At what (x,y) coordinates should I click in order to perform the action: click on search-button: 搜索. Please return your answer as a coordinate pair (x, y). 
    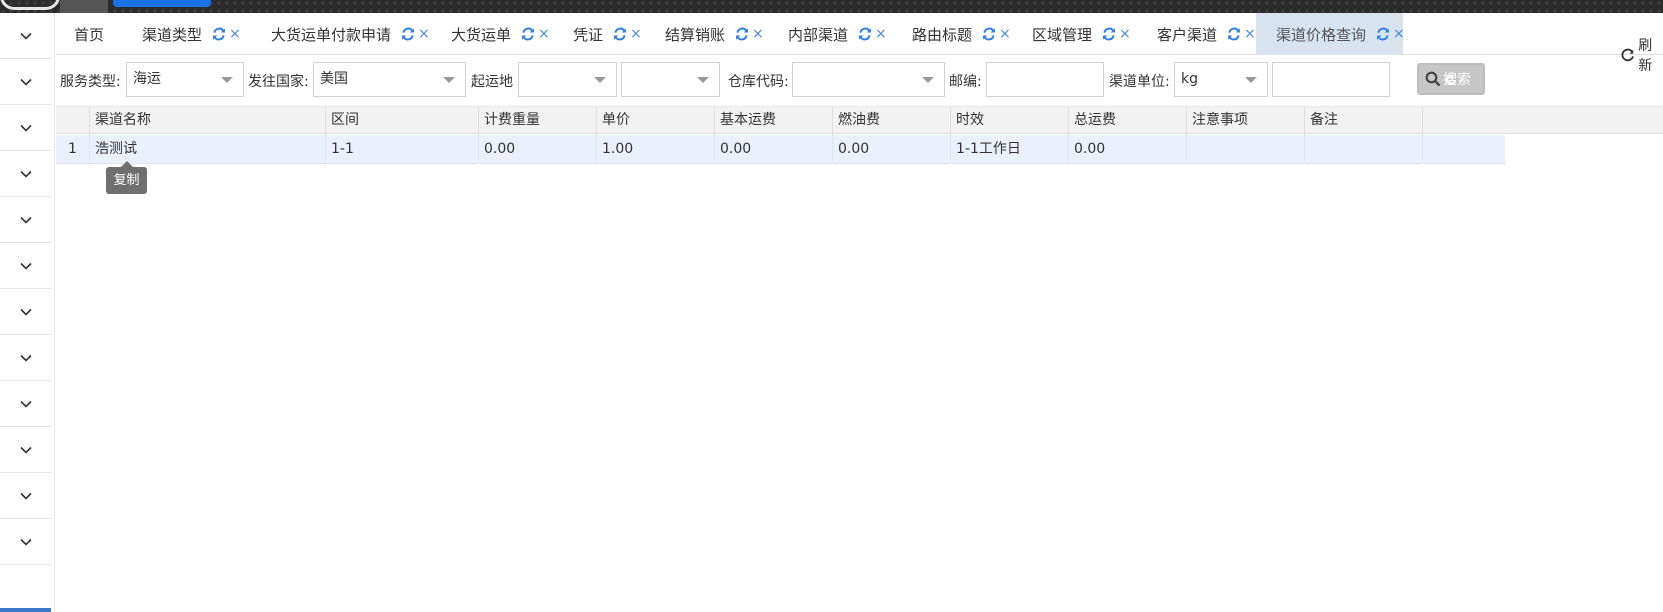
    Looking at the image, I should click on (1451, 79).